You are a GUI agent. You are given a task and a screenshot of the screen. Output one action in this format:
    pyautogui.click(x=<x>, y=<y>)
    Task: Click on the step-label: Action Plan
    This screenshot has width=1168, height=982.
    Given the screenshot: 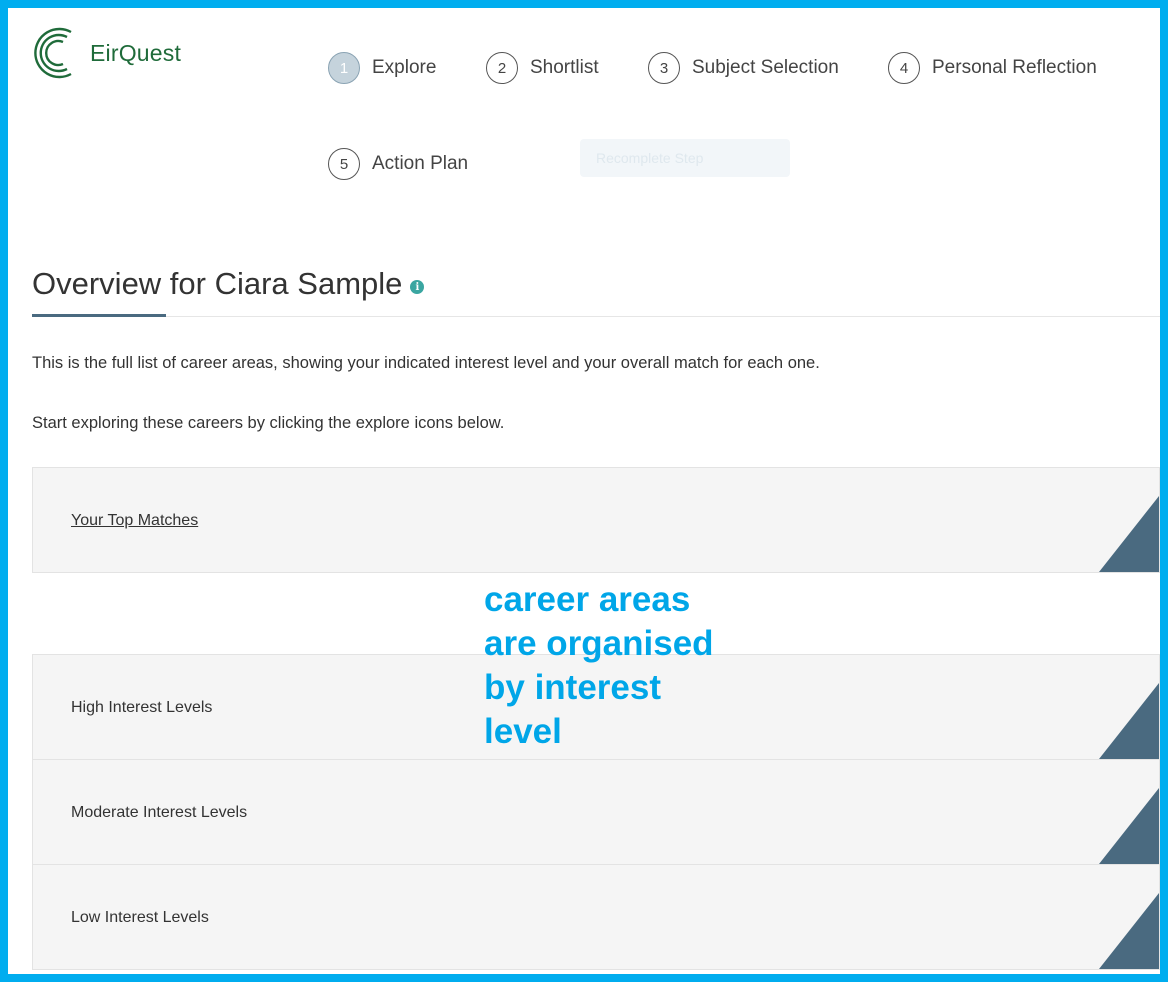 What is the action you would take?
    pyautogui.click(x=420, y=163)
    